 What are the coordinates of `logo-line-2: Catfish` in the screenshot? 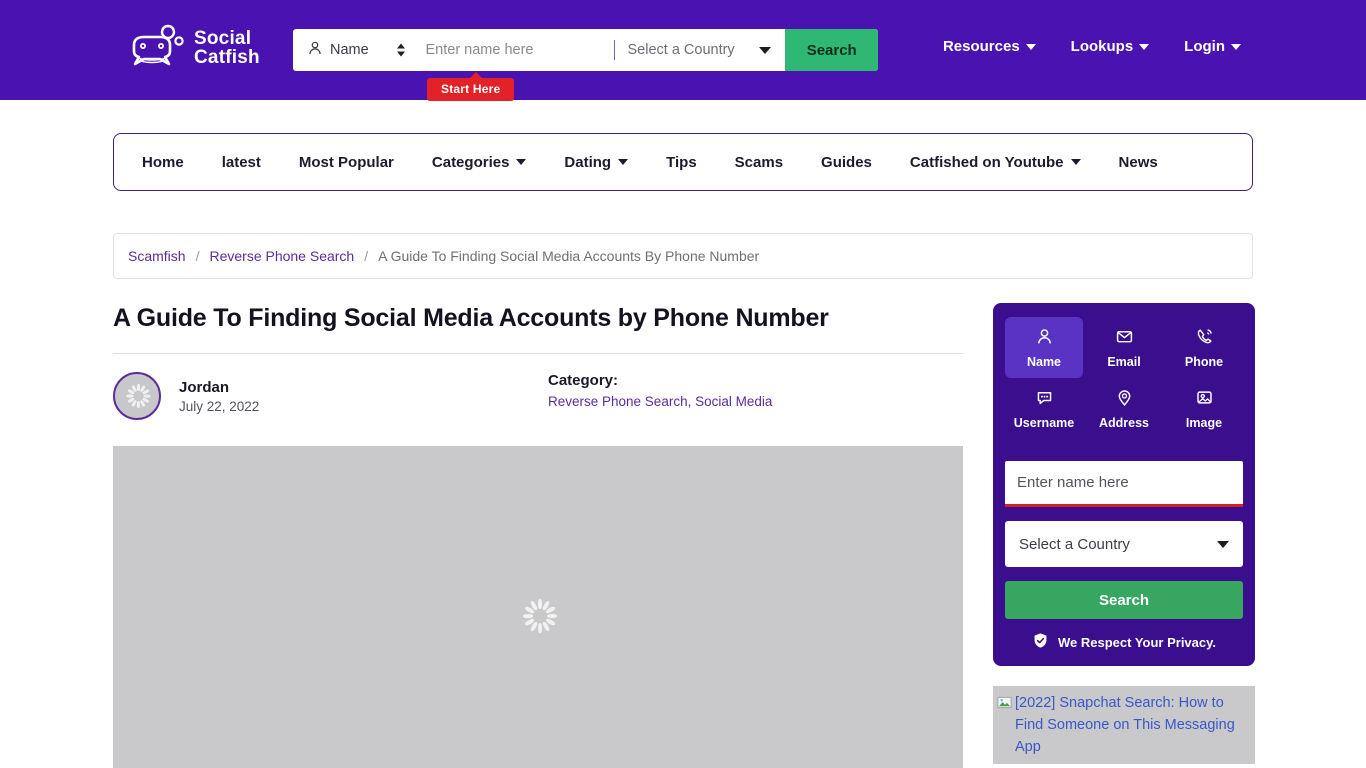 It's located at (227, 57).